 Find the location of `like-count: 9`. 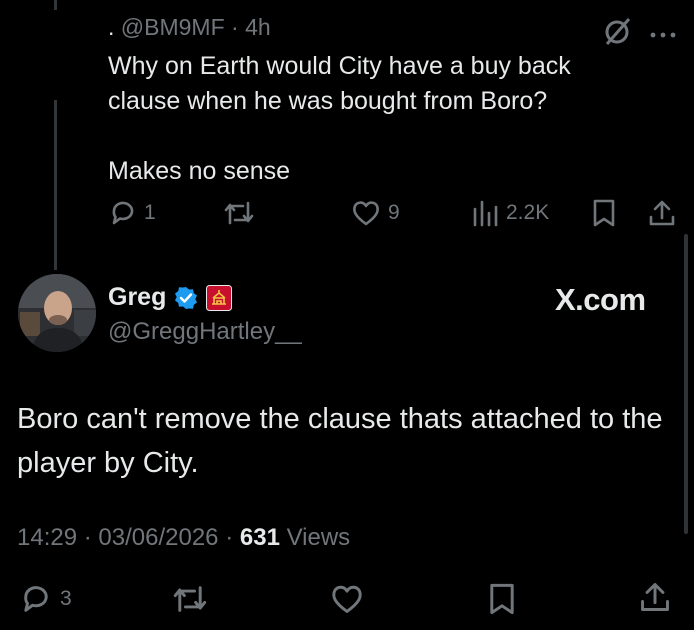

like-count: 9 is located at coordinates (394, 212).